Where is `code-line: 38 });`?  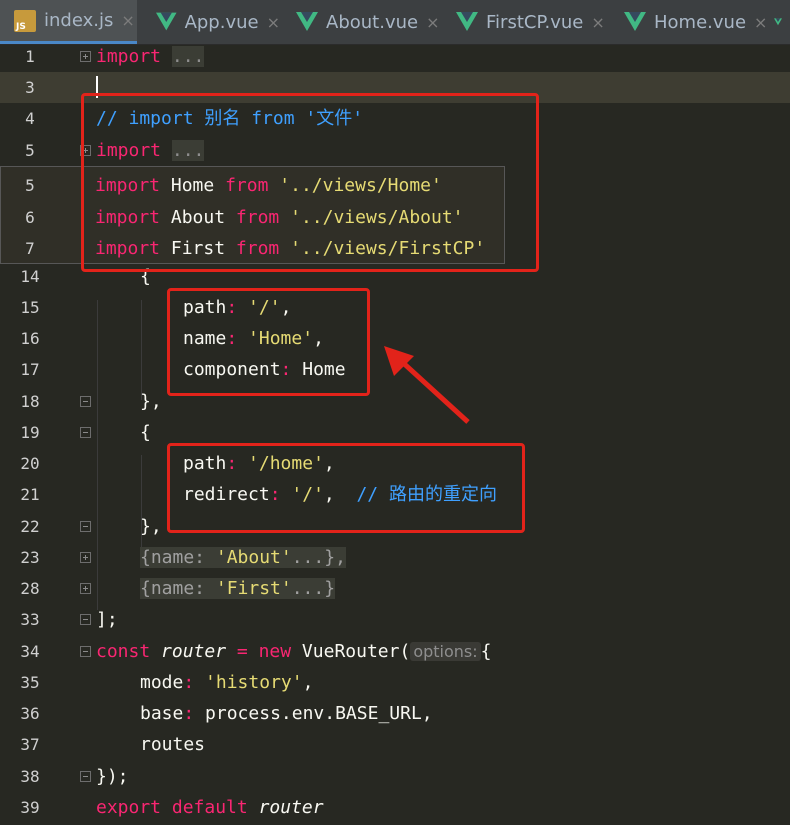
code-line: 38 }); is located at coordinates (395, 776).